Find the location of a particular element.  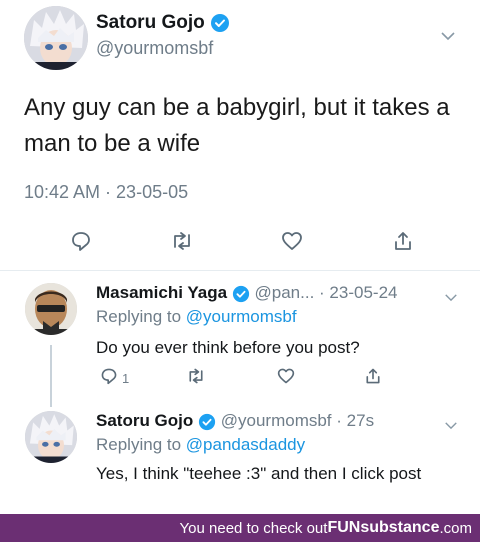

watermark-brand: FUNsubstance is located at coordinates (383, 527).